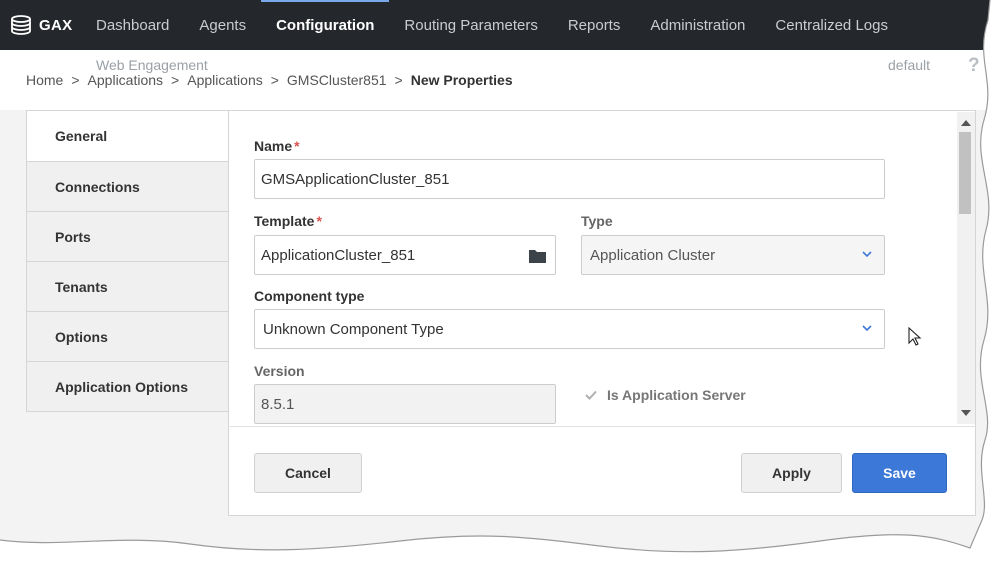 This screenshot has width=1002, height=563. I want to click on tab-application-options: Application Options, so click(127, 386).